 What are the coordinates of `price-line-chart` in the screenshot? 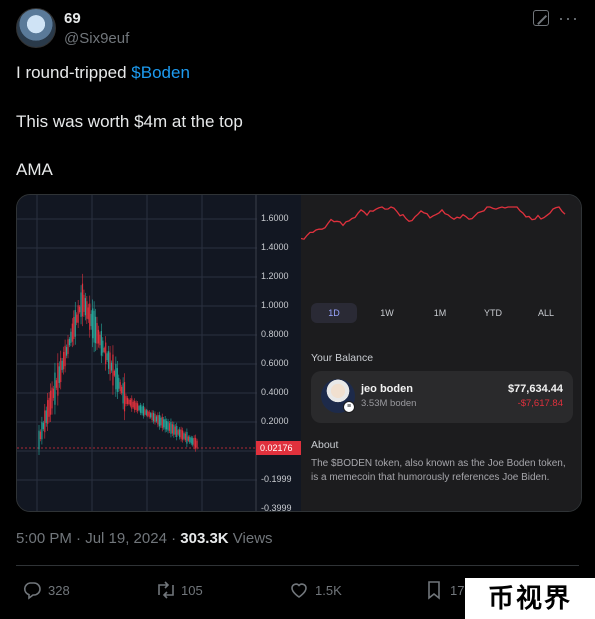 It's located at (433, 223).